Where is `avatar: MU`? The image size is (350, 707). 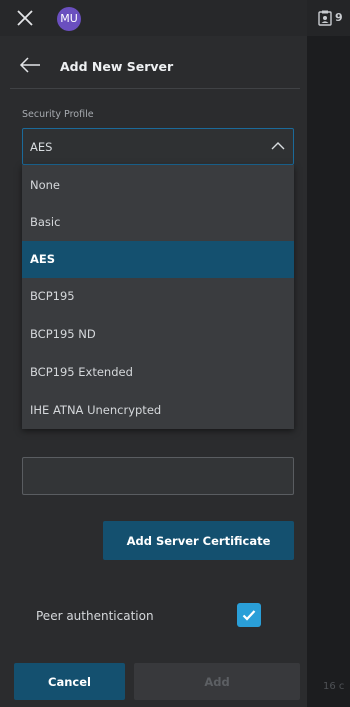
avatar: MU is located at coordinates (69, 19).